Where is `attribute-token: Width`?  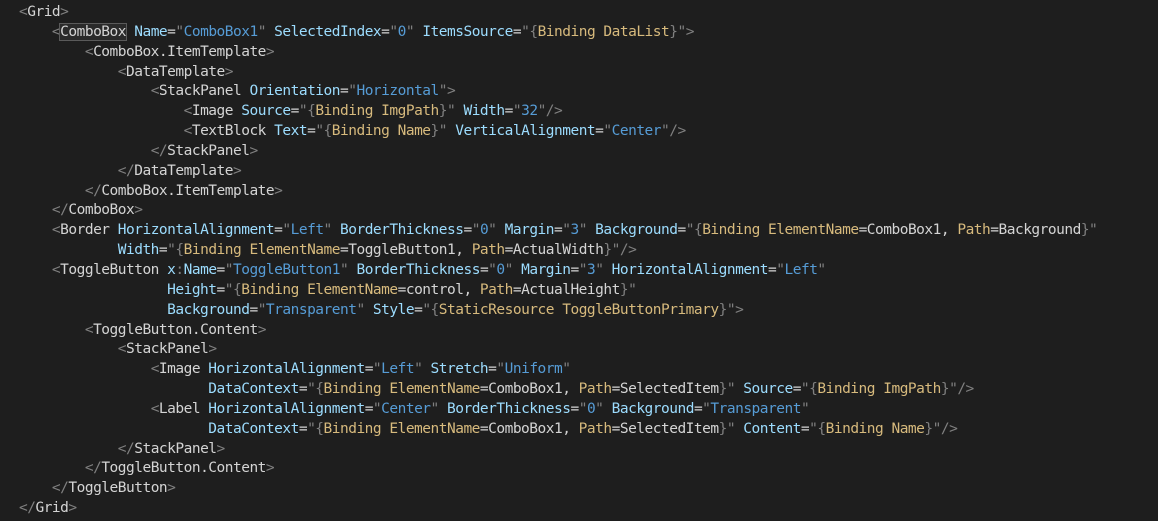
attribute-token: Width is located at coordinates (138, 250).